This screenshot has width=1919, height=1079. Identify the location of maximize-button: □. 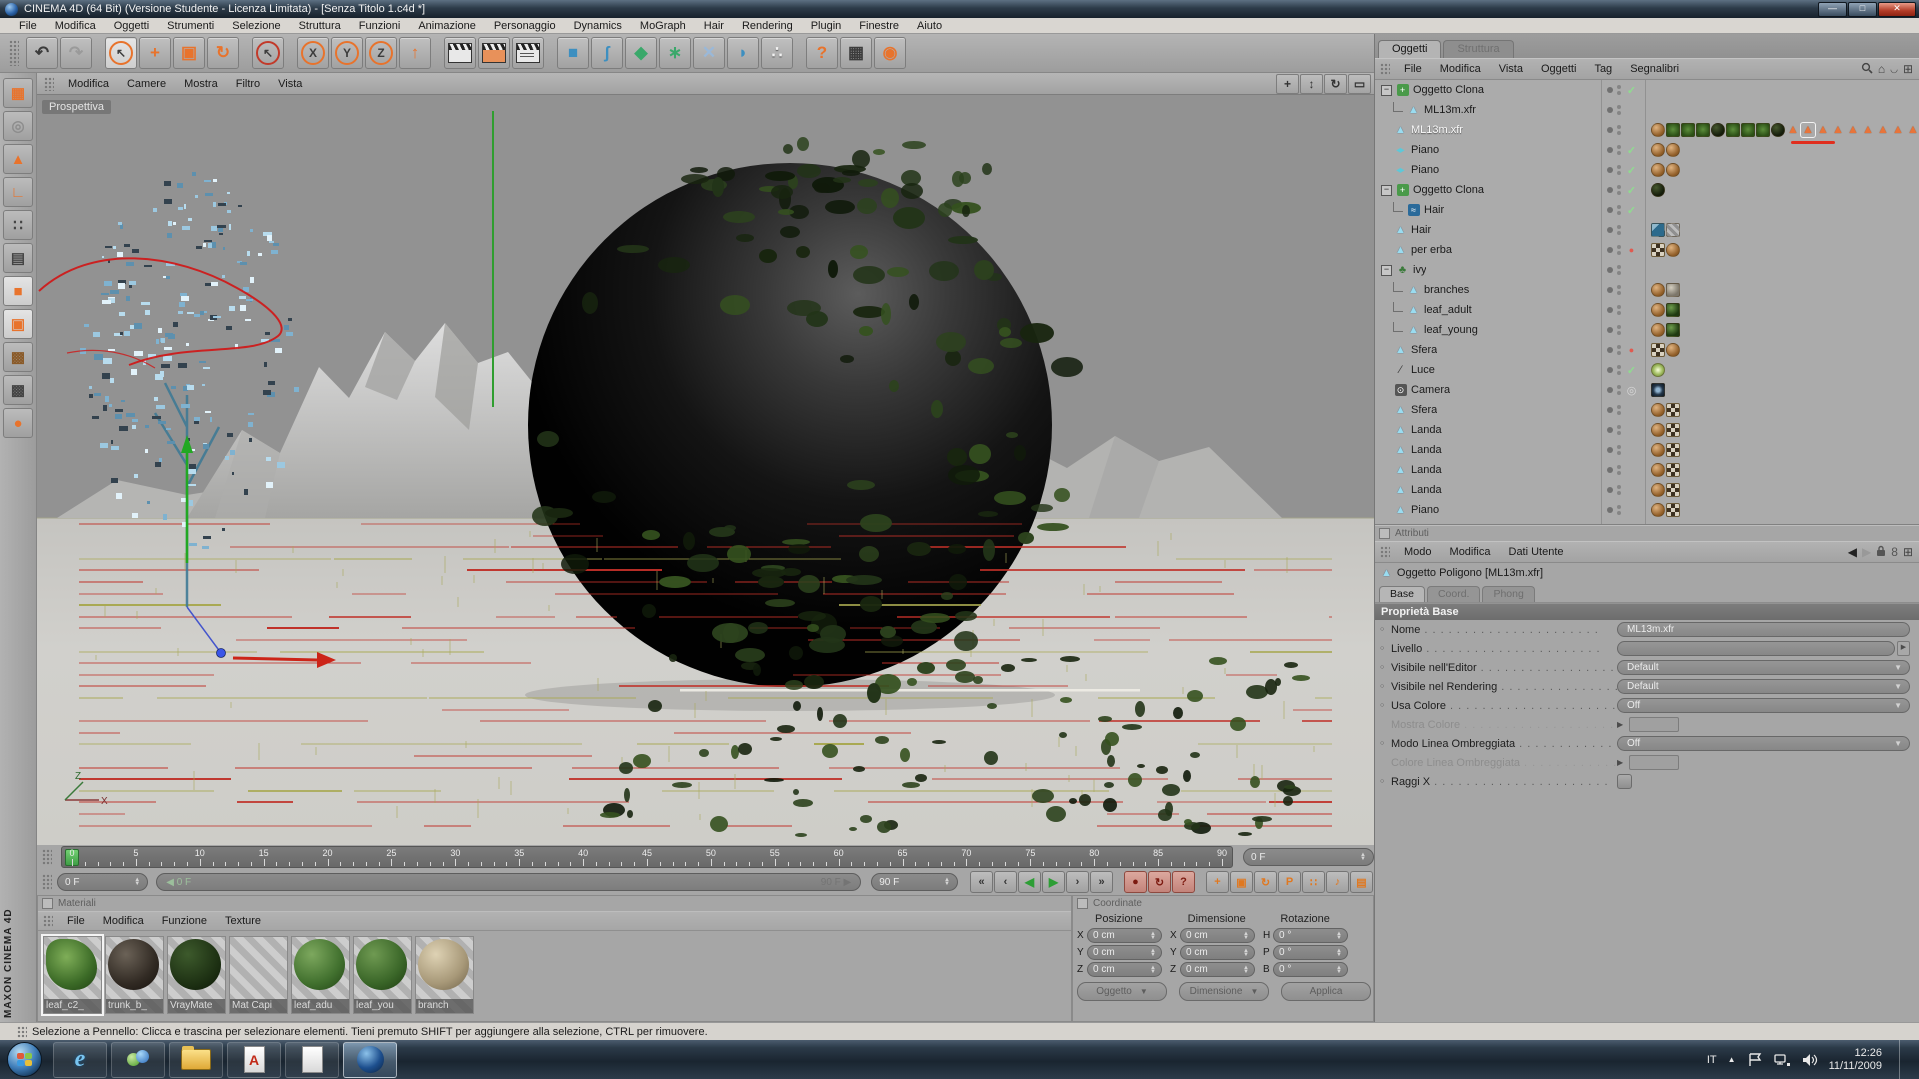
(1862, 9).